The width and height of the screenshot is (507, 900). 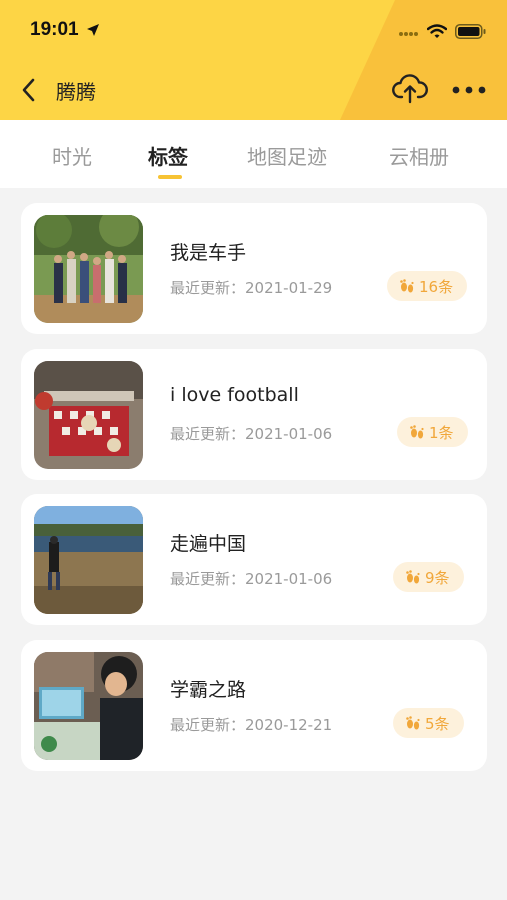 I want to click on entry-count-badge: 1条, so click(x=432, y=432).